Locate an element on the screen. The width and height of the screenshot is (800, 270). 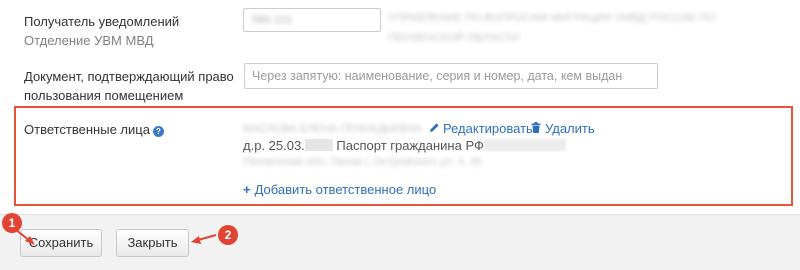
person-details: д.р. 25.03. Паспорт гражданина РФ is located at coordinates (404, 146).